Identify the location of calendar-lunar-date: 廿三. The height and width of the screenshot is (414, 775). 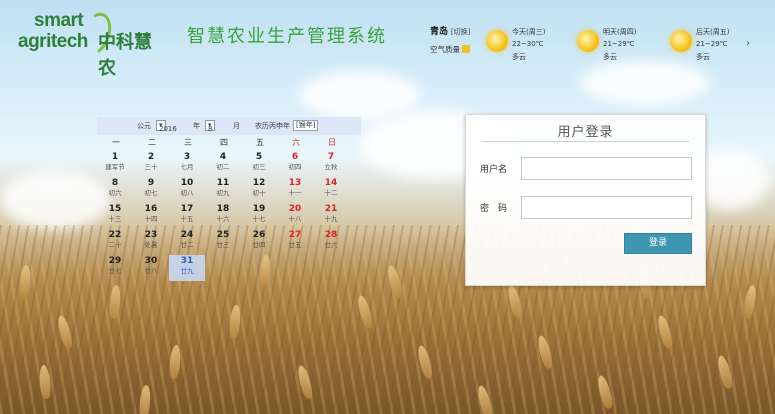
(223, 245).